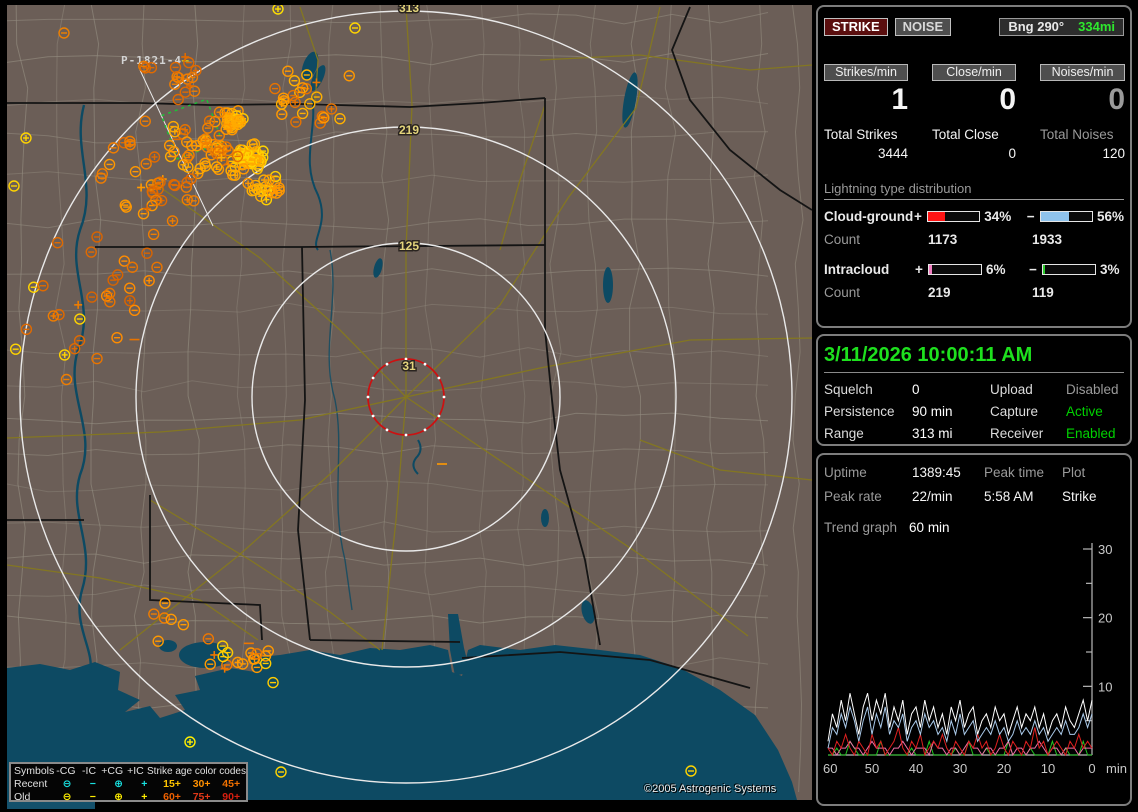 The image size is (1138, 812). I want to click on noises-per-min-value: 0, so click(1116, 99).